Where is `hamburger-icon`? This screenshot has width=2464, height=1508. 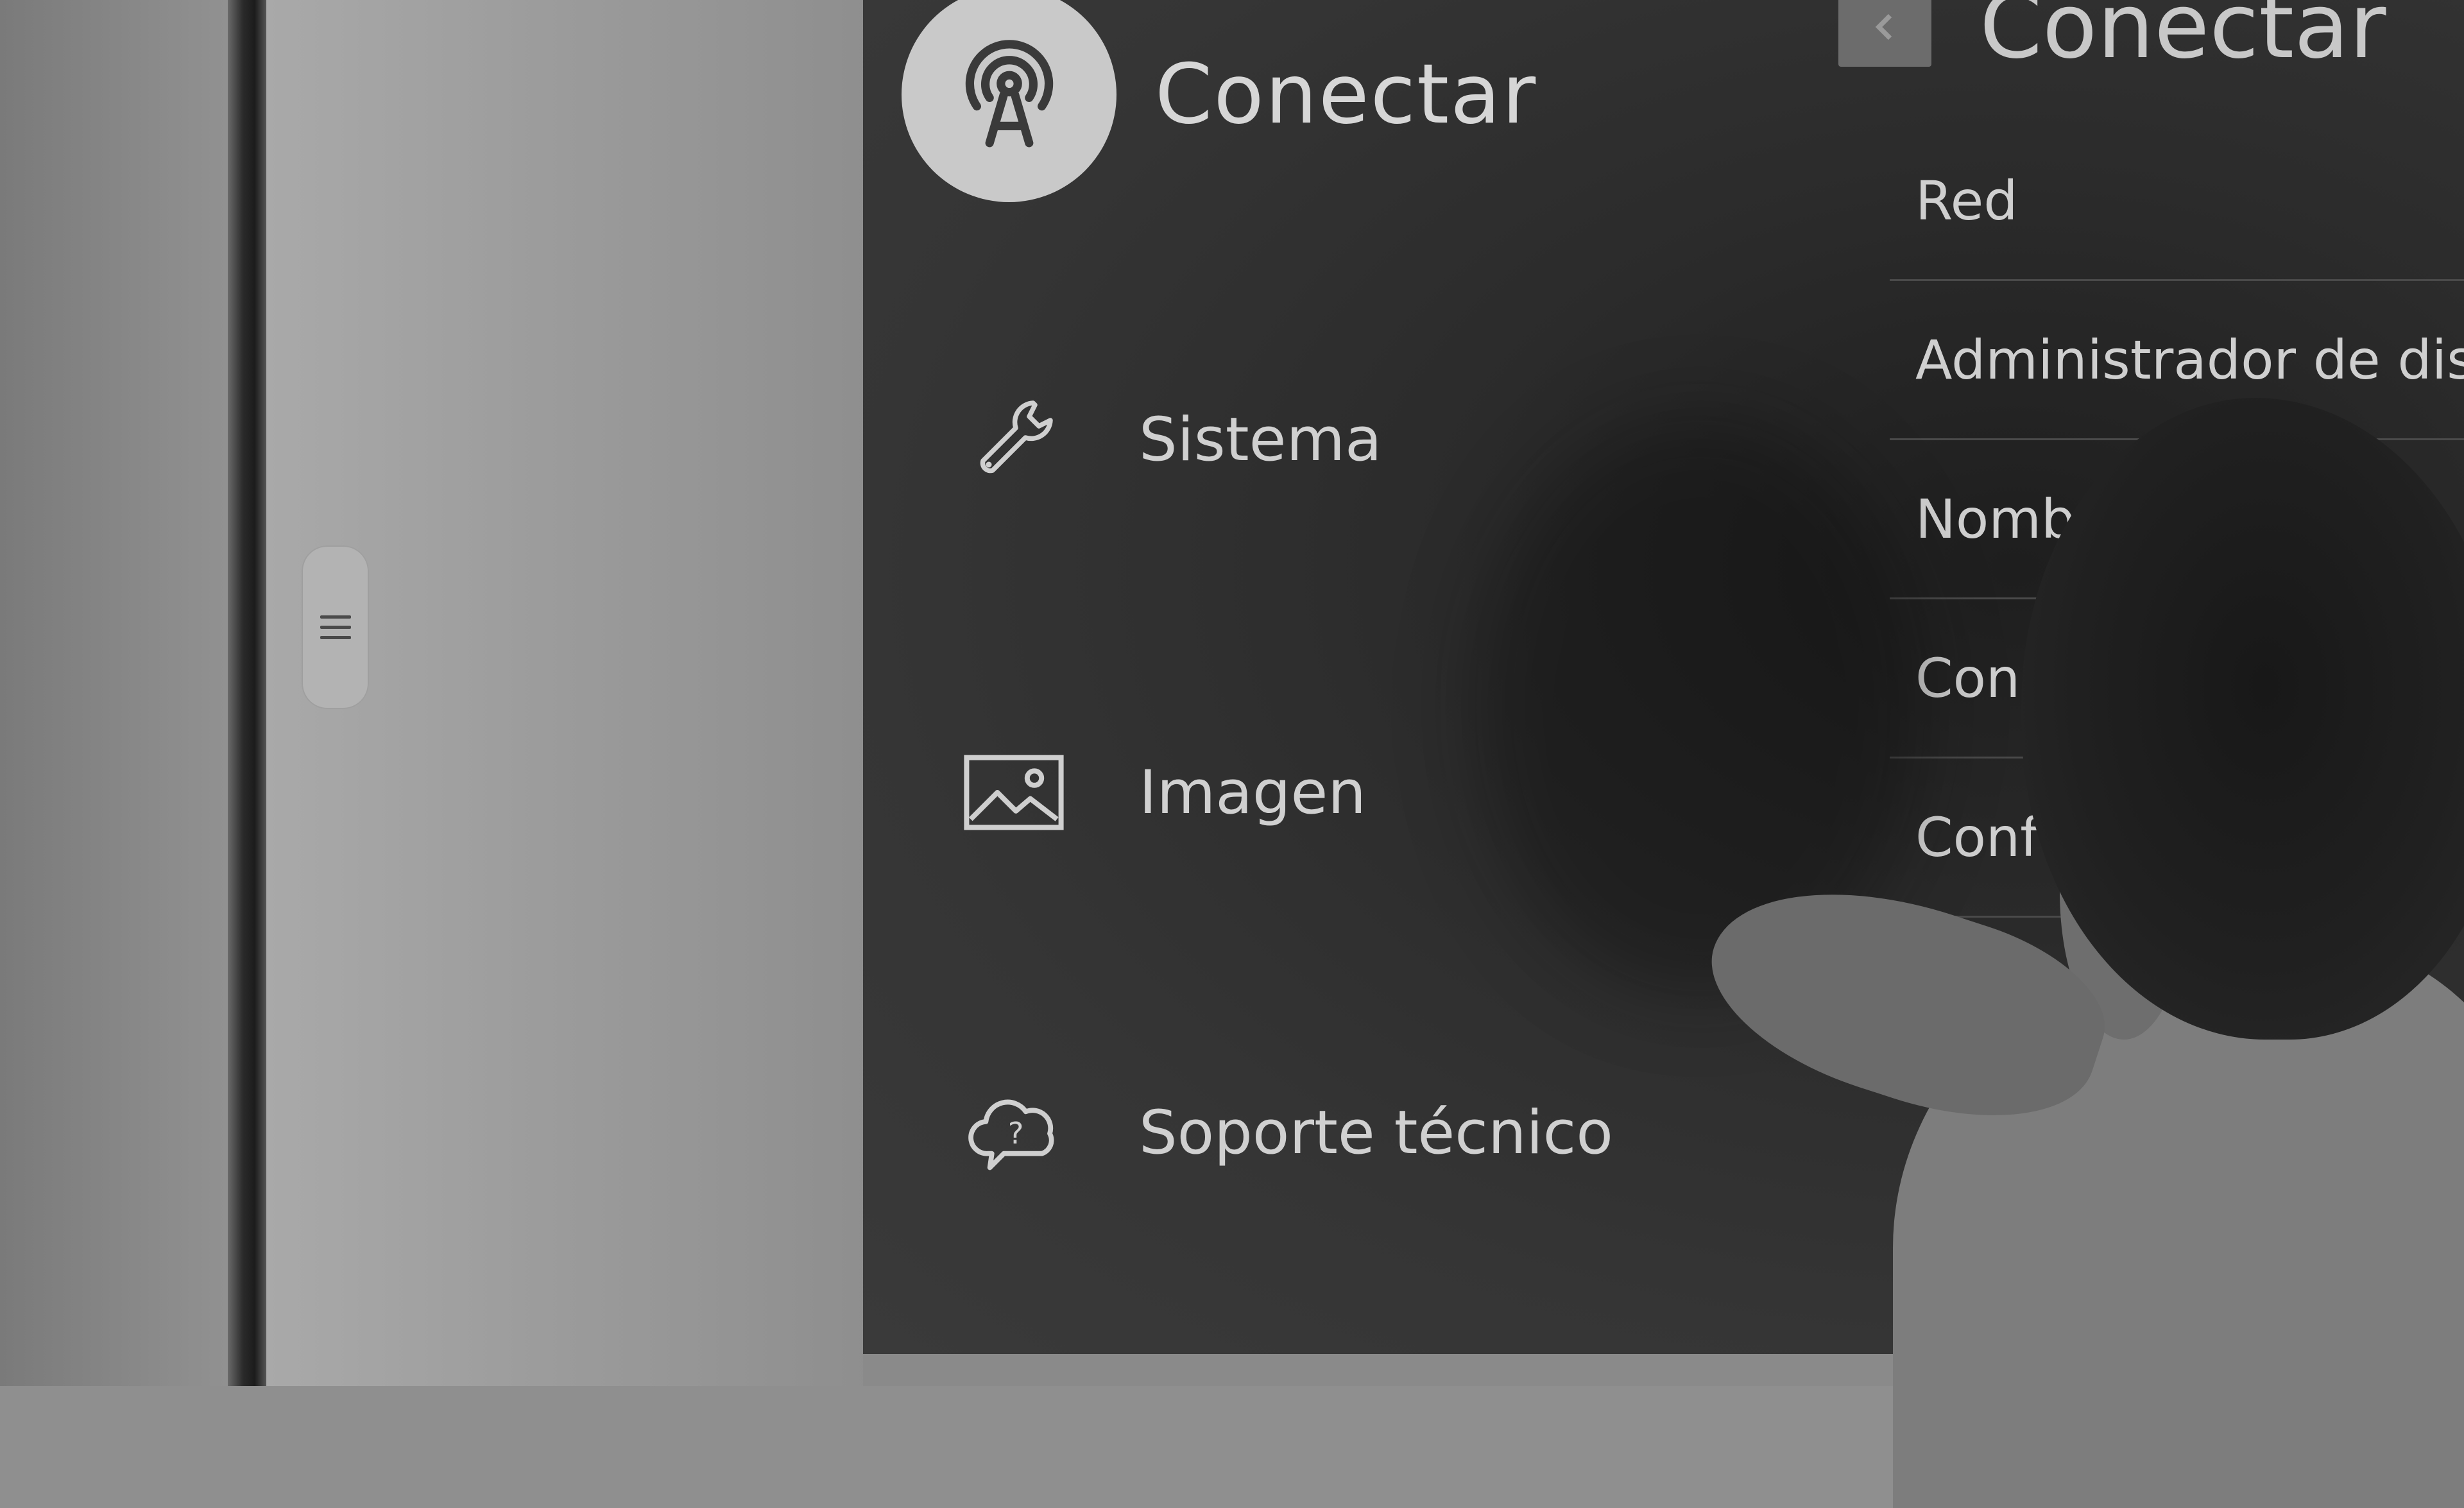 hamburger-icon is located at coordinates (336, 627).